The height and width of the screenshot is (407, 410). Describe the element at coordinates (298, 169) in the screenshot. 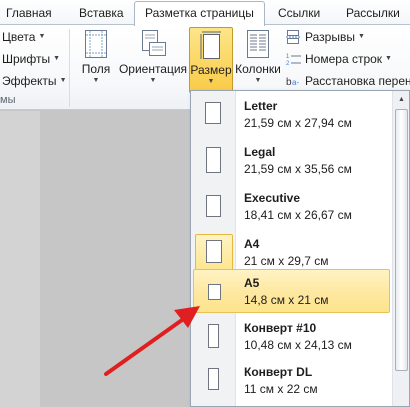

I see `size-option-dims: 21,59 см x 35,56 см` at that location.